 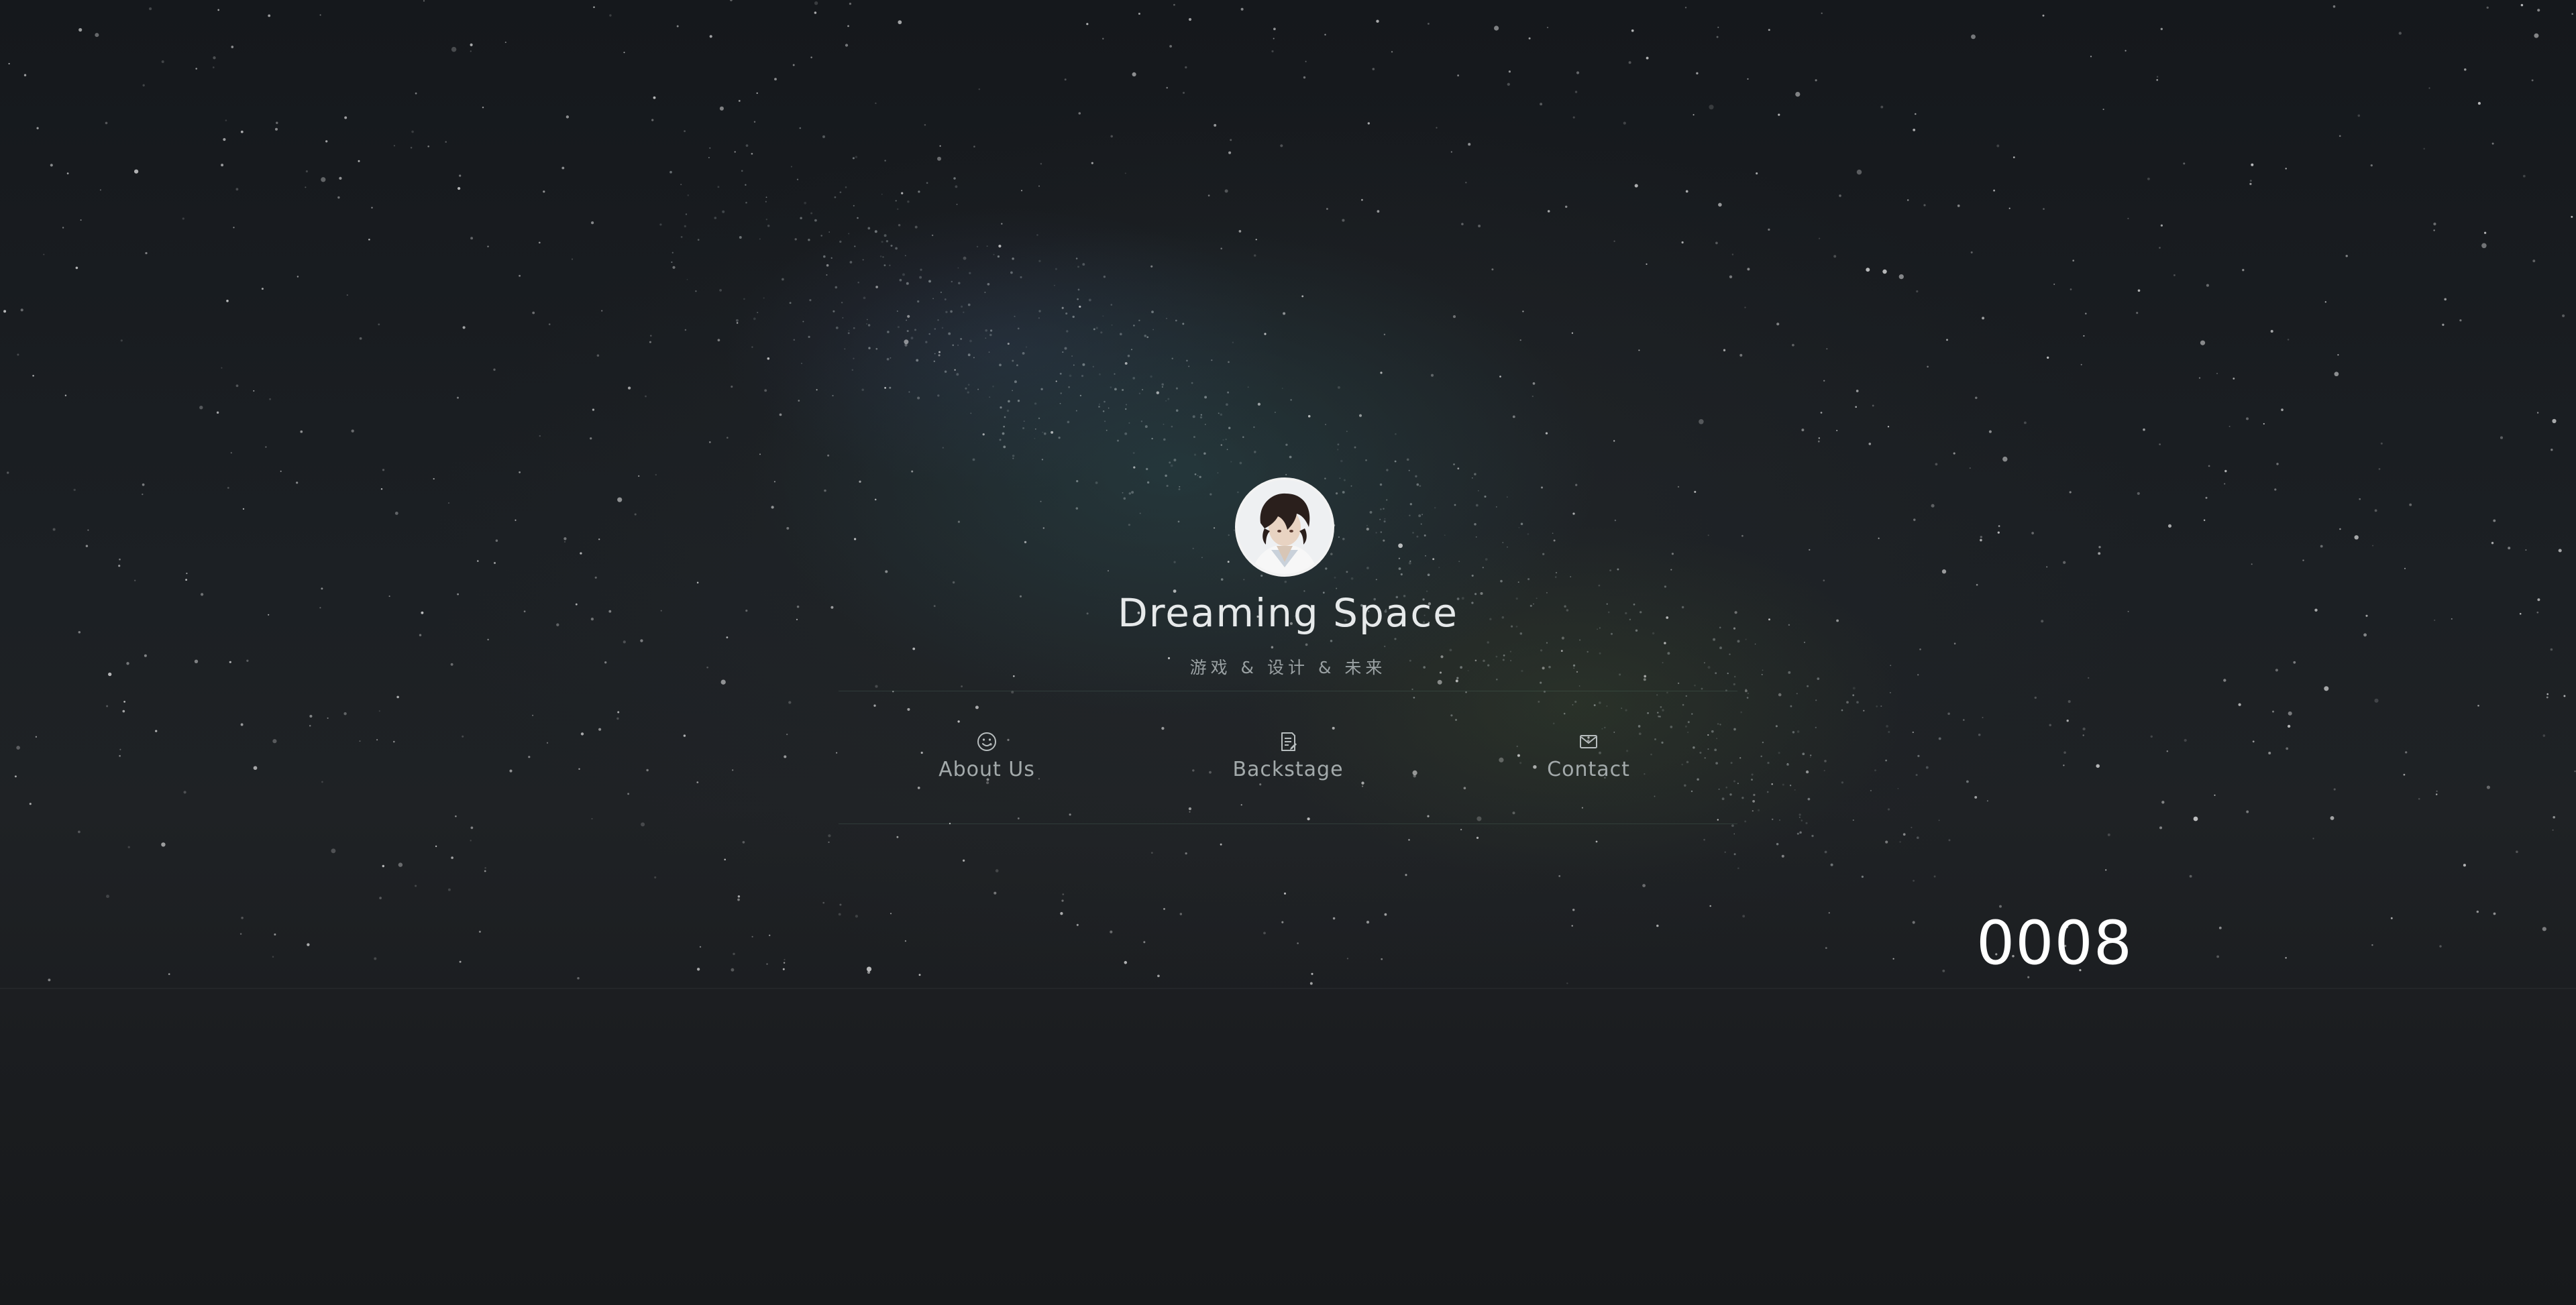 I want to click on avatar, so click(x=1284, y=527).